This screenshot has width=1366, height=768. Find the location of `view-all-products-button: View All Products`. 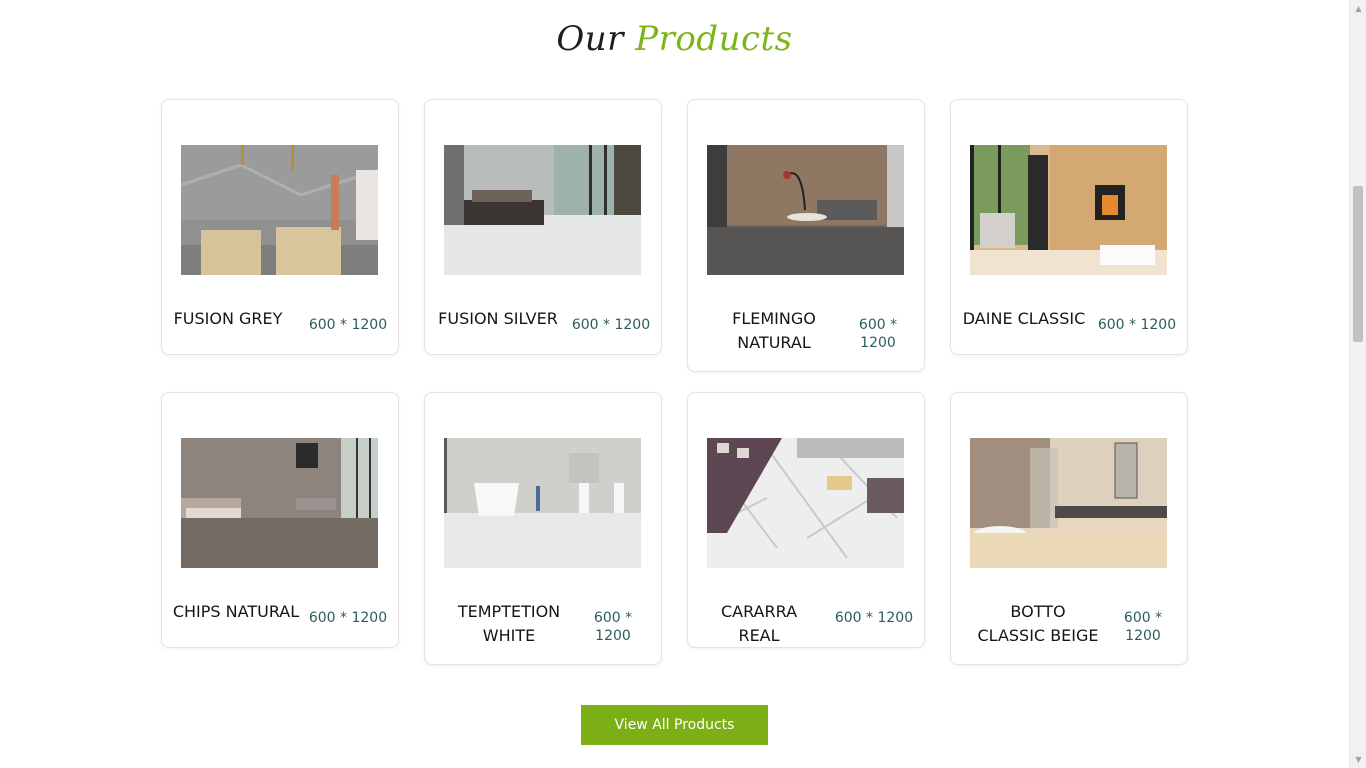

view-all-products-button: View All Products is located at coordinates (674, 725).